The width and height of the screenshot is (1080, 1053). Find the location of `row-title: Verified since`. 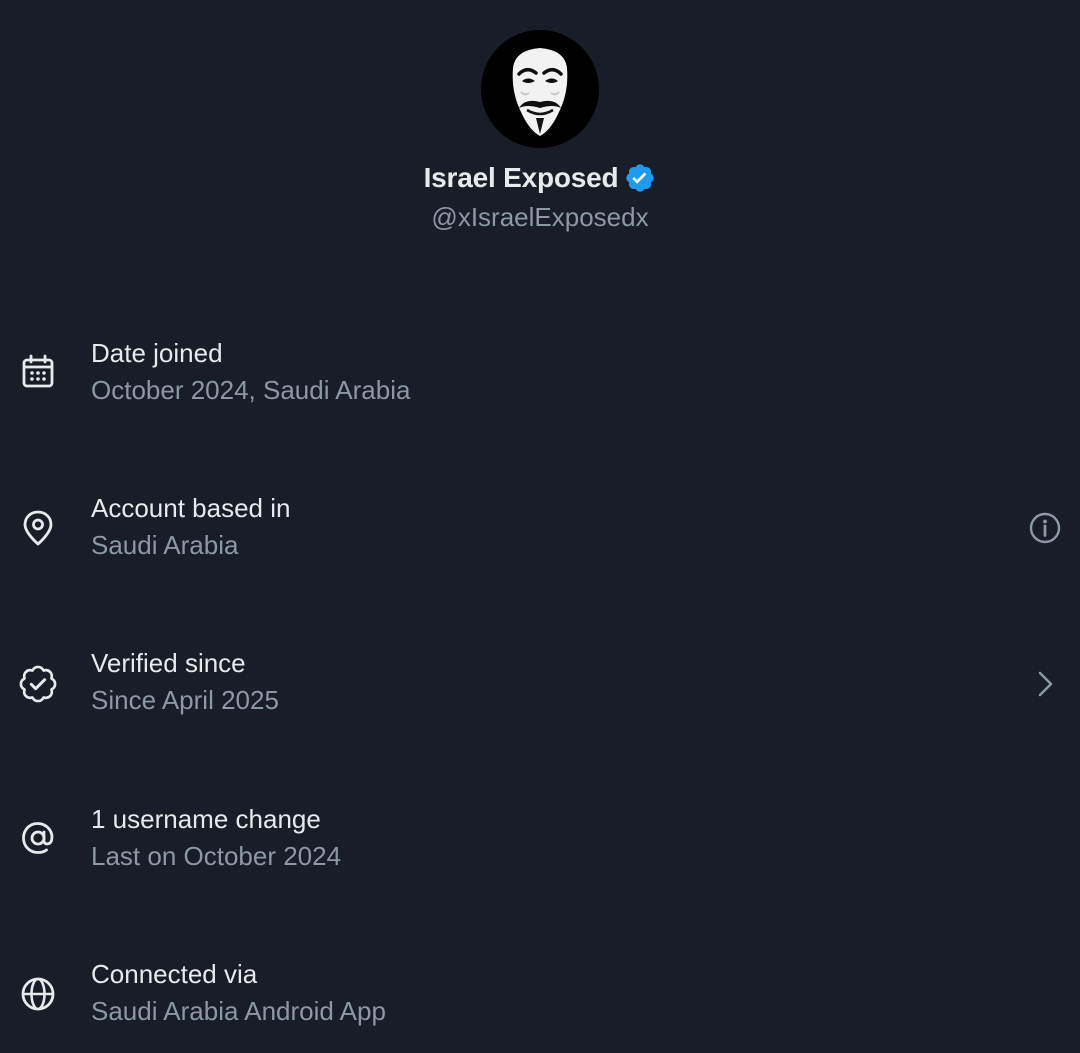

row-title: Verified since is located at coordinates (168, 663).